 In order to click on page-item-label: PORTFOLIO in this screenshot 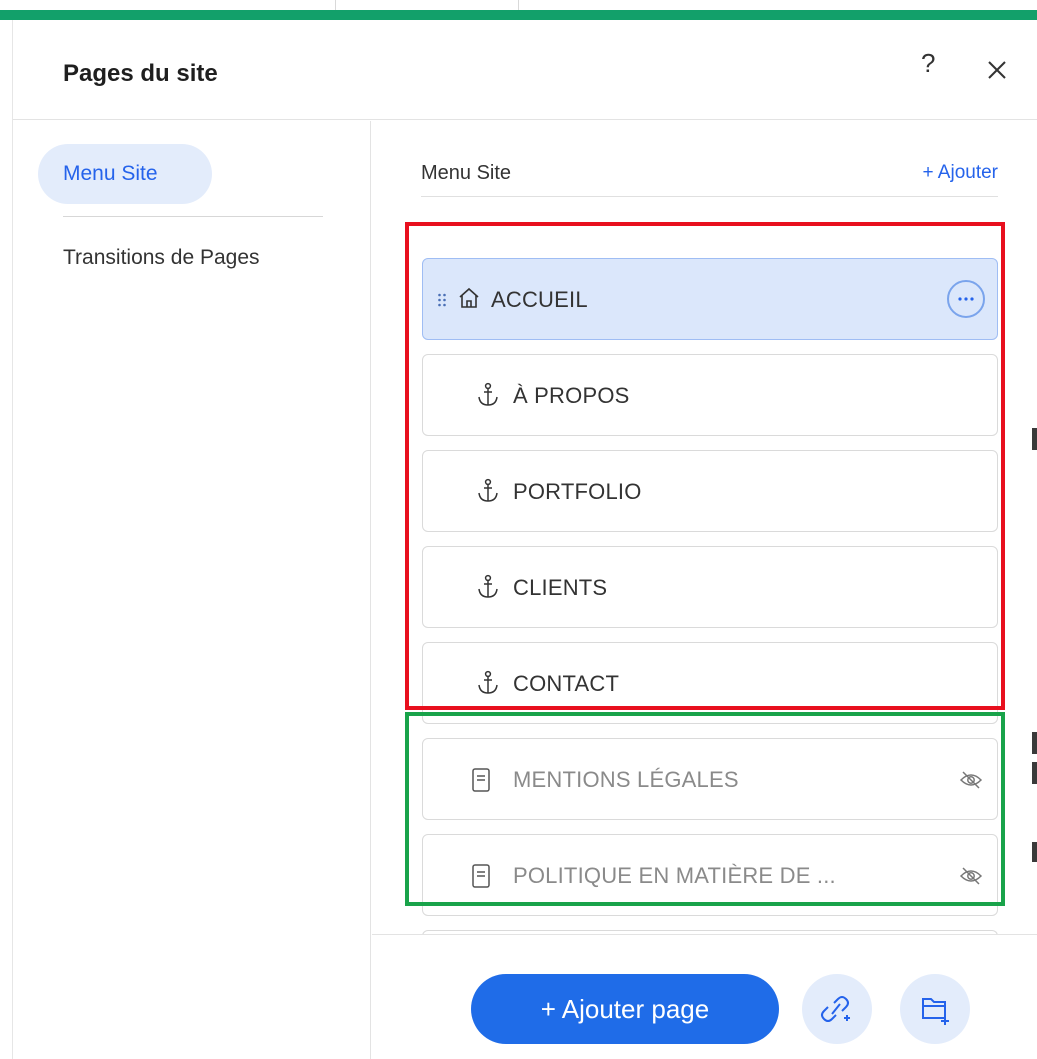, I will do `click(577, 491)`.